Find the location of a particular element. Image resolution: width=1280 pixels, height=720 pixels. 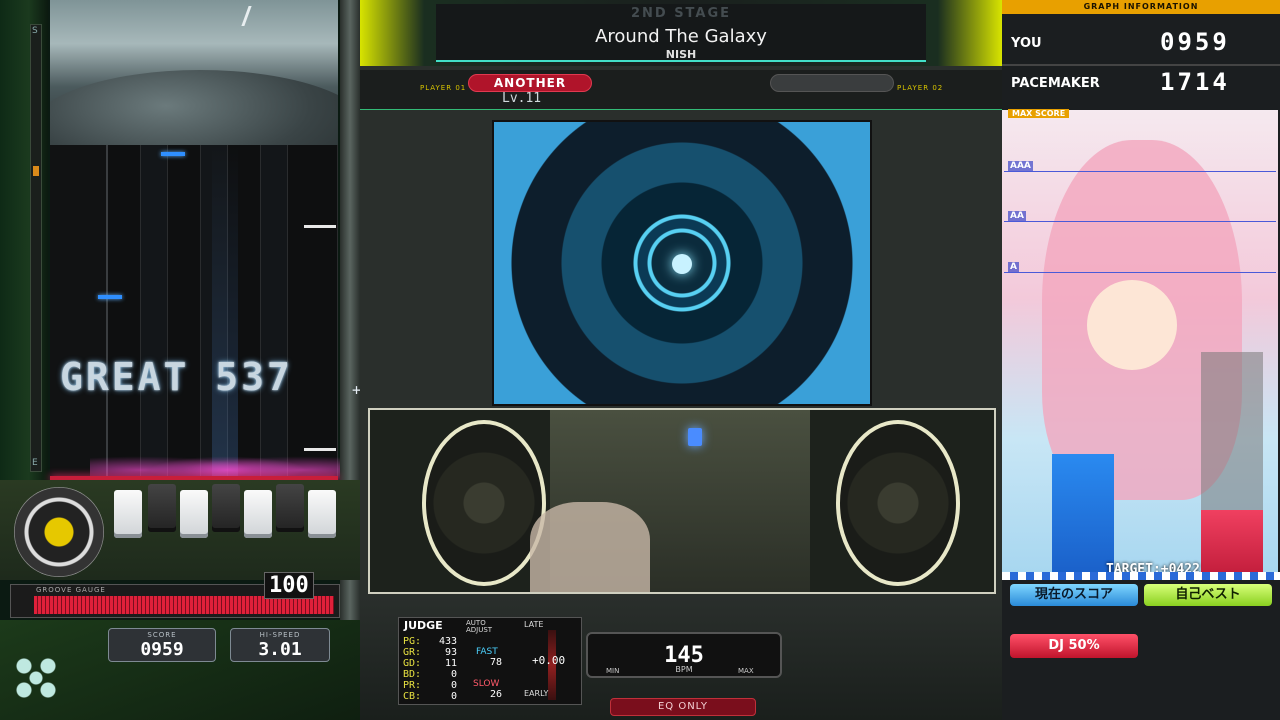

you-label: YOU is located at coordinates (1026, 43).